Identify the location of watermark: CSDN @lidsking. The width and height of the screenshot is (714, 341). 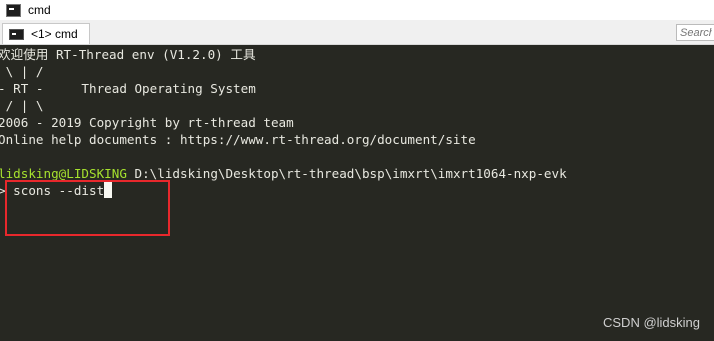
(651, 322).